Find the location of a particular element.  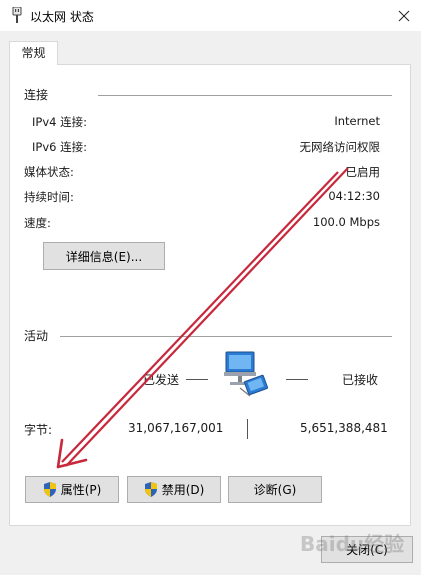

connection-divider is located at coordinates (245, 95).